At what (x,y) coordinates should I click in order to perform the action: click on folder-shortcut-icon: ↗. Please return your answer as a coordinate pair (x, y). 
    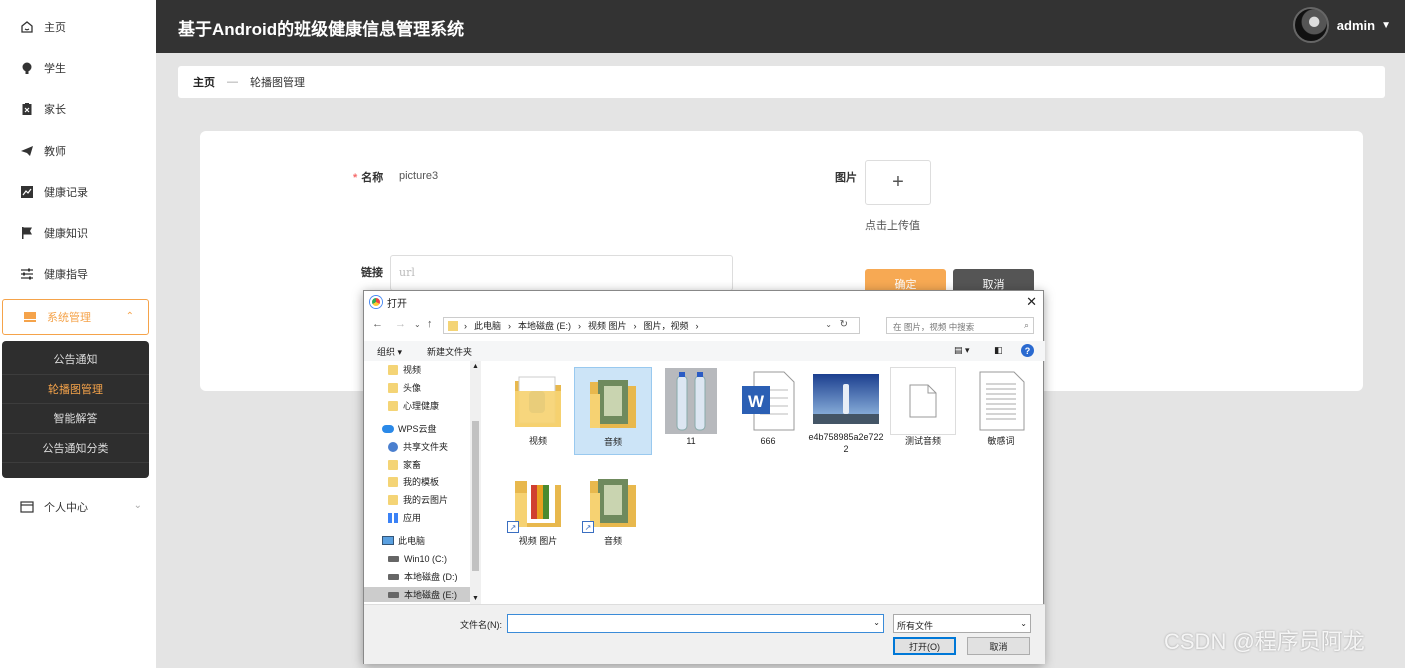
    Looking at the image, I should click on (538, 501).